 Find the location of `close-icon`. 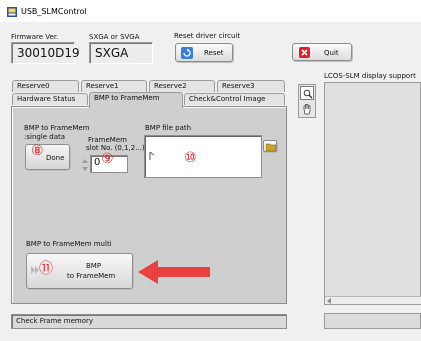

close-icon is located at coordinates (304, 52).